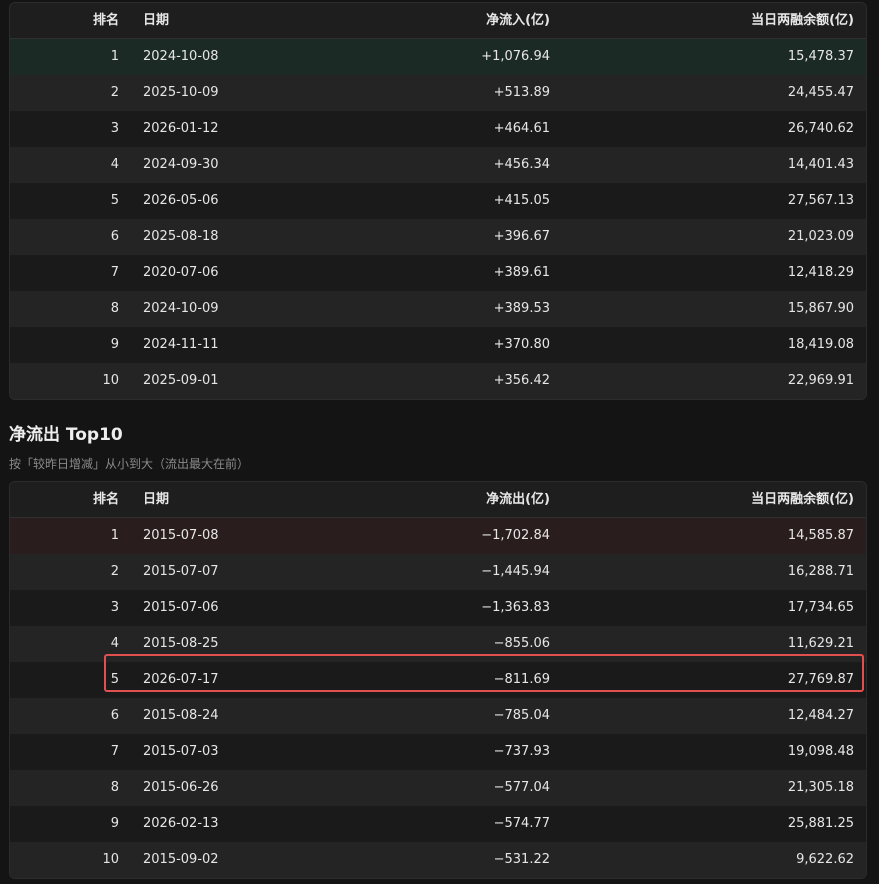  What do you see at coordinates (181, 272) in the screenshot?
I see `date-cell: 2020-07-06` at bounding box center [181, 272].